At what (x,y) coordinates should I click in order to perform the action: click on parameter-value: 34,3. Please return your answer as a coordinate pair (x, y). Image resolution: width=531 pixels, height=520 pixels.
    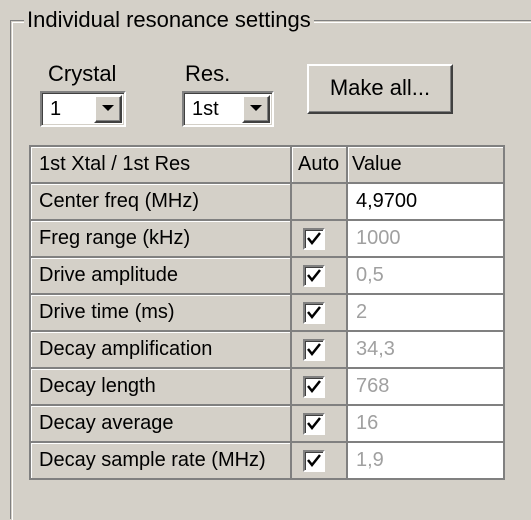
    Looking at the image, I should click on (426, 350).